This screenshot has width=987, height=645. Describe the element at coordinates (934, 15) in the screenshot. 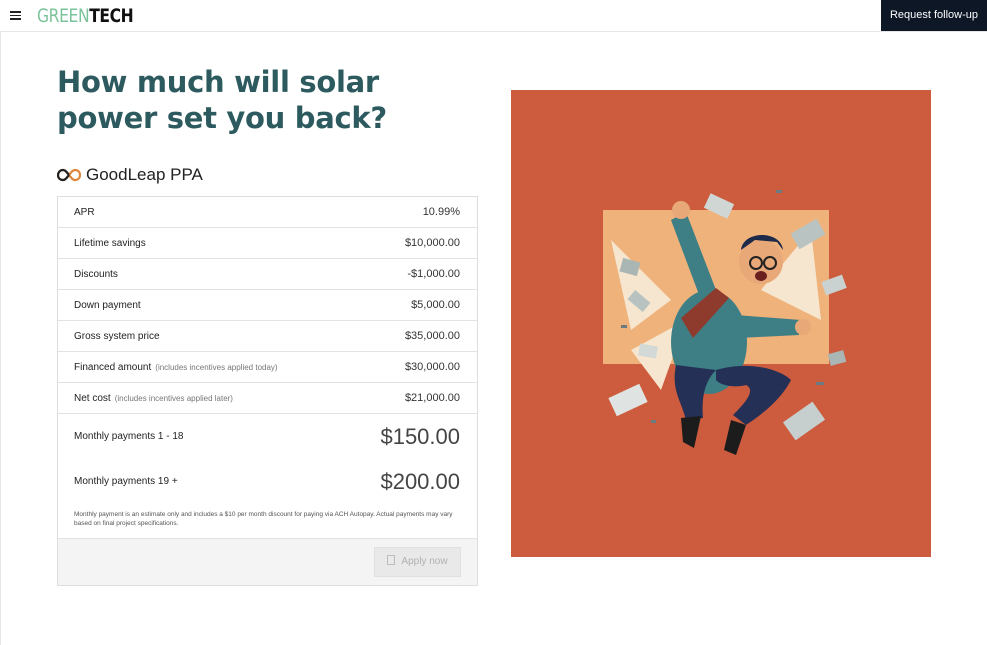

I see `request-follow-up-button: Request follow-up` at that location.